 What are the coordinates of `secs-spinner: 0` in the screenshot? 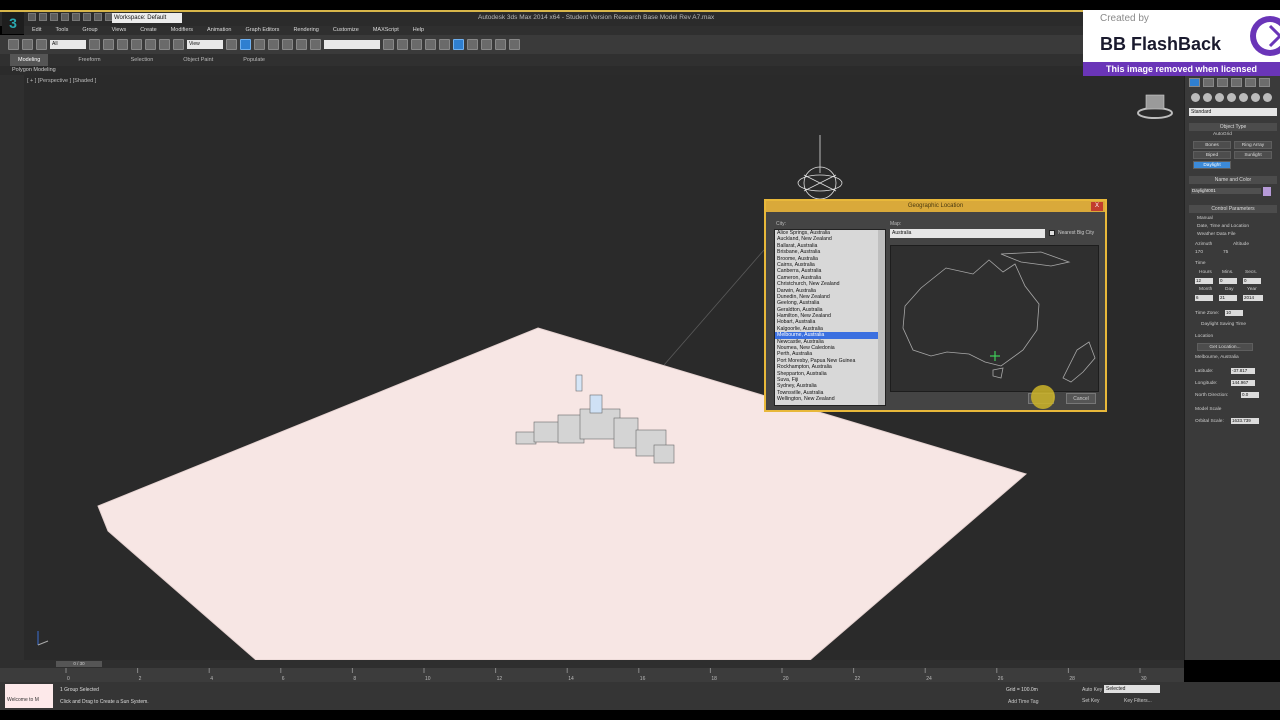 It's located at (1252, 281).